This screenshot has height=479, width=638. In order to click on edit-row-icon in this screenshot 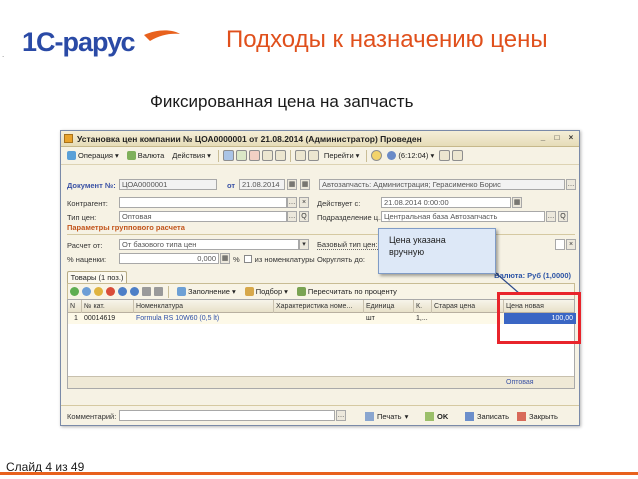, I will do `click(98, 291)`.